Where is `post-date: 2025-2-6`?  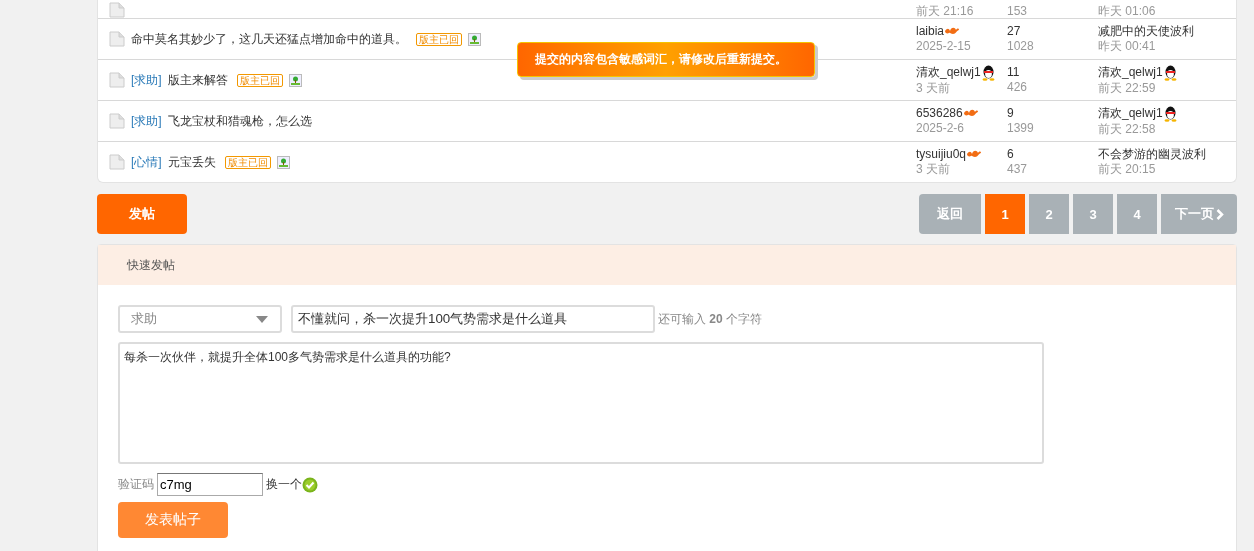 post-date: 2025-2-6 is located at coordinates (941, 128).